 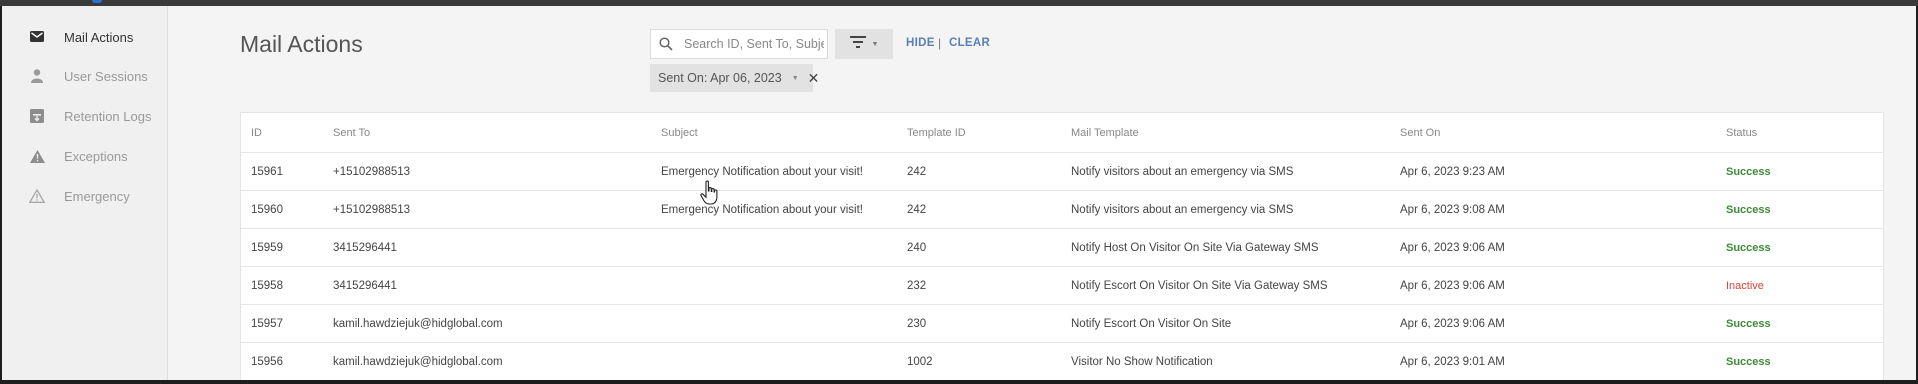 What do you see at coordinates (267, 323) in the screenshot?
I see `cell-id: 15957` at bounding box center [267, 323].